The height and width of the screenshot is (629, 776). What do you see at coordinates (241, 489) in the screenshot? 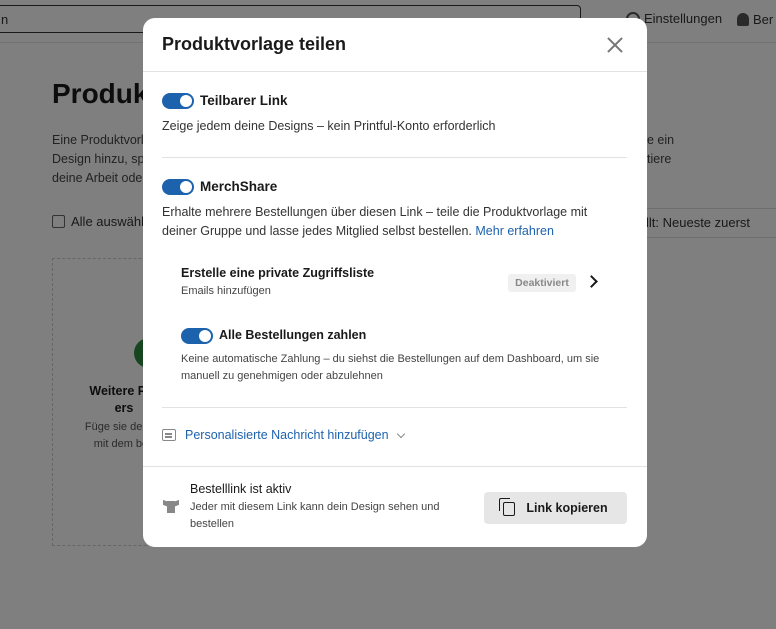
I see `order-link-status: Bestelllink ist aktiv` at bounding box center [241, 489].